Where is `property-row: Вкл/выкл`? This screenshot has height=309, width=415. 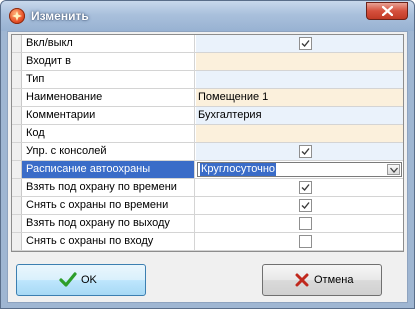
property-row: Вкл/выкл is located at coordinates (207, 44).